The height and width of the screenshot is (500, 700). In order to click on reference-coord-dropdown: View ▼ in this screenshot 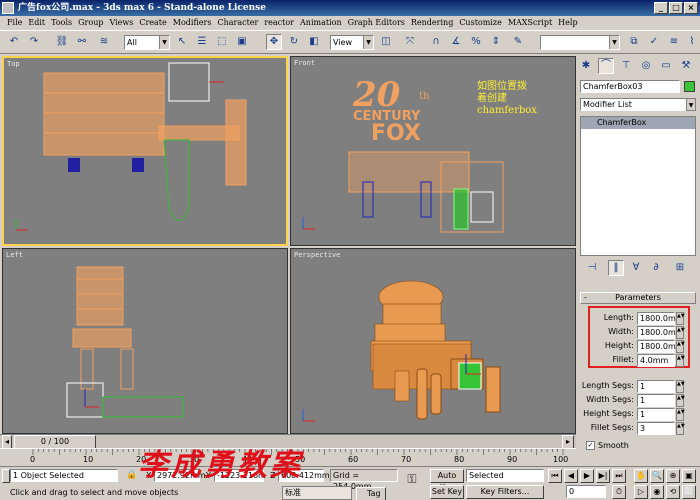, I will do `click(352, 42)`.